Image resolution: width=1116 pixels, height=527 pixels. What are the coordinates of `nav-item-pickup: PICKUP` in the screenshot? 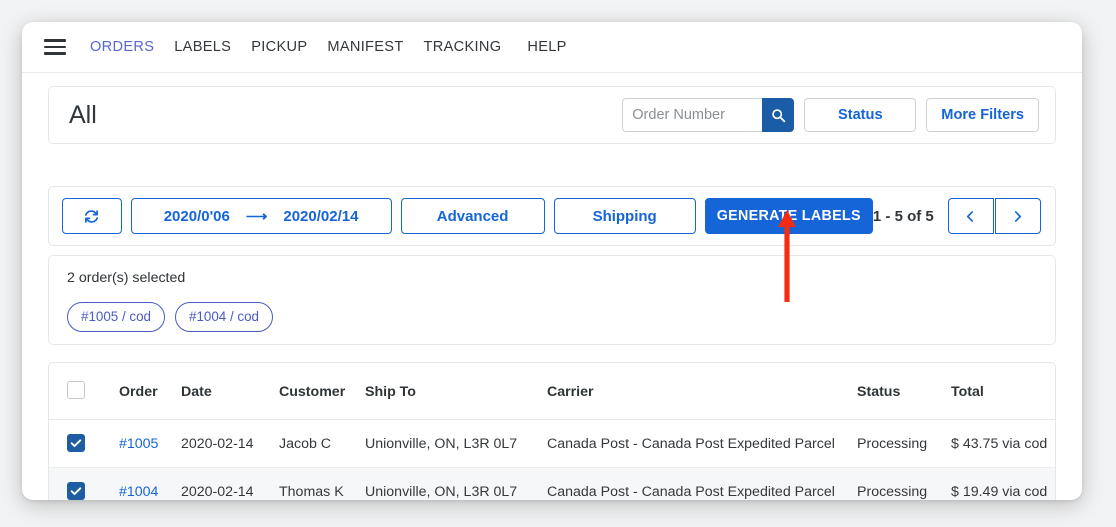 It's located at (279, 47).